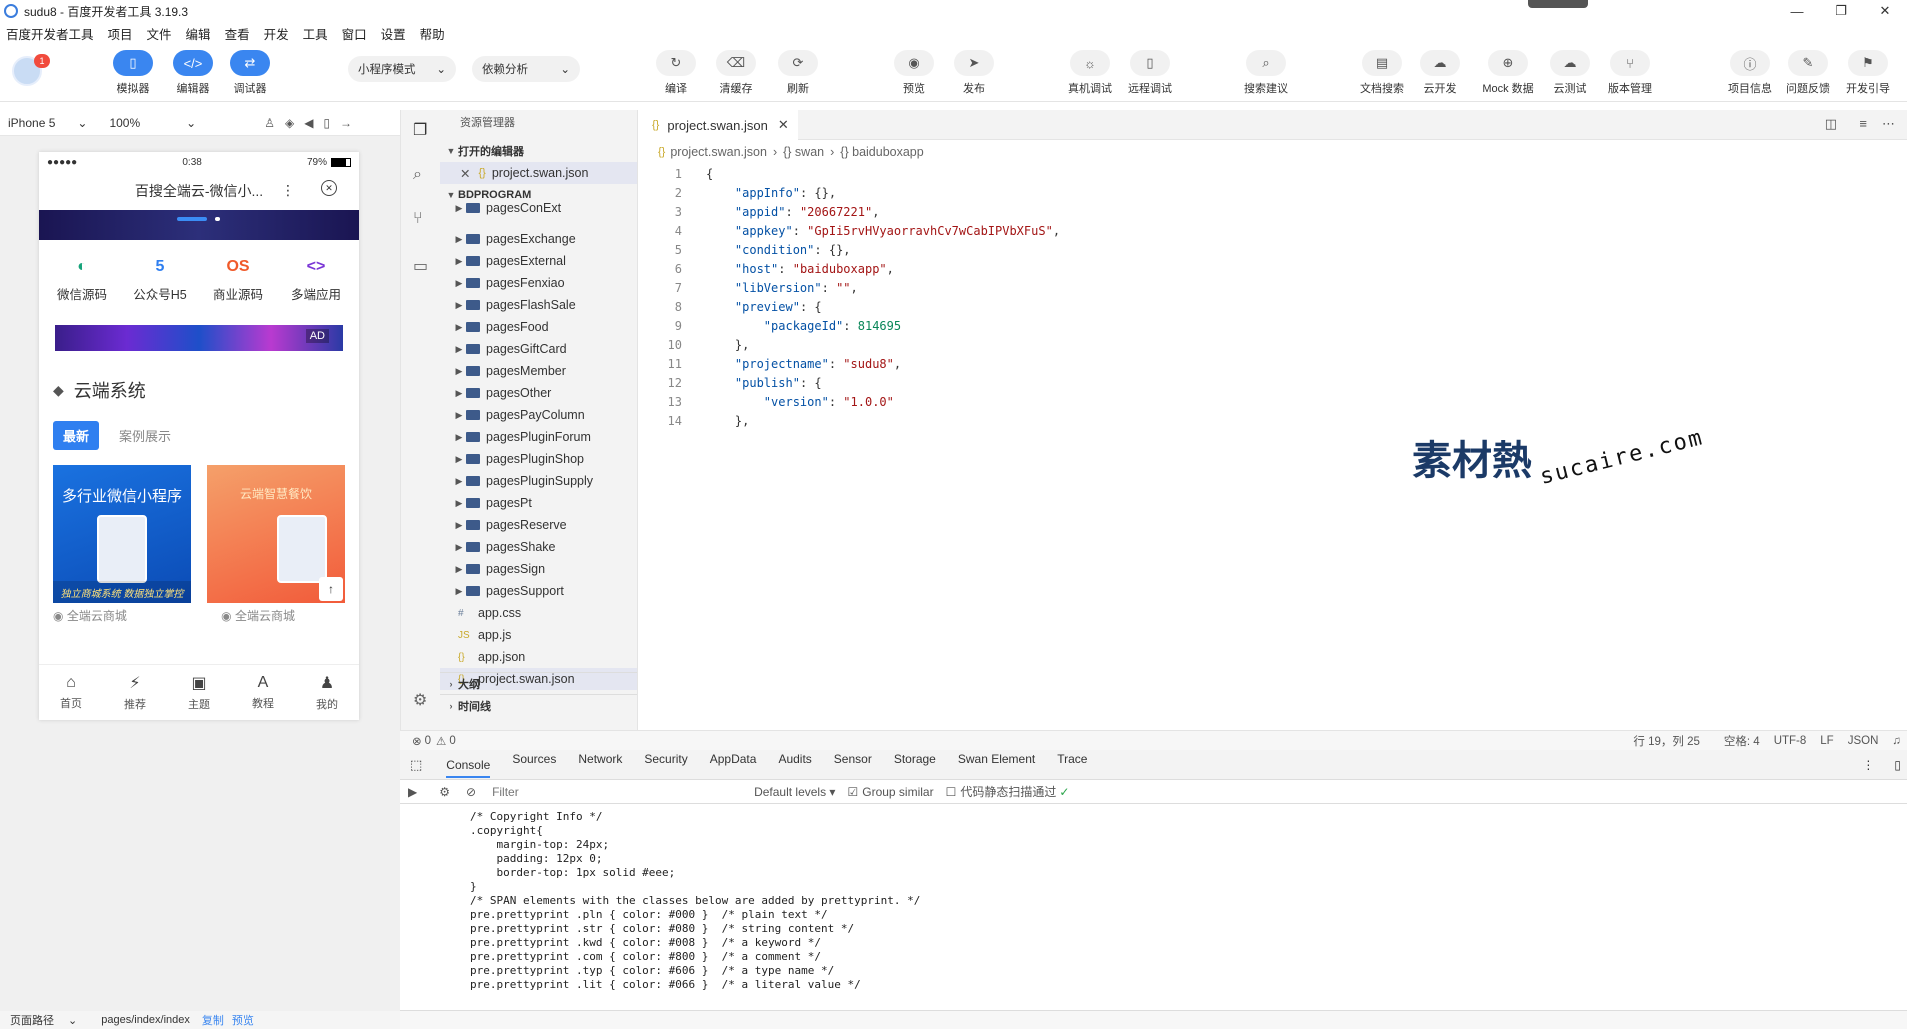  Describe the element at coordinates (951, 792) in the screenshot. I see `static-scan-checkbox: ☐` at that location.